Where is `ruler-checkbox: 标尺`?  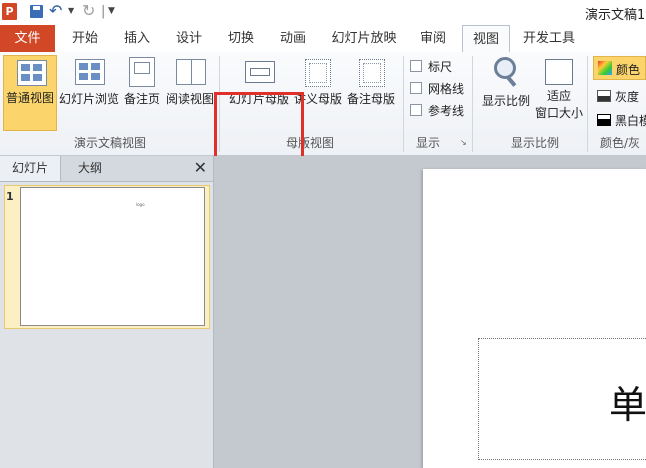 ruler-checkbox: 标尺 is located at coordinates (431, 66).